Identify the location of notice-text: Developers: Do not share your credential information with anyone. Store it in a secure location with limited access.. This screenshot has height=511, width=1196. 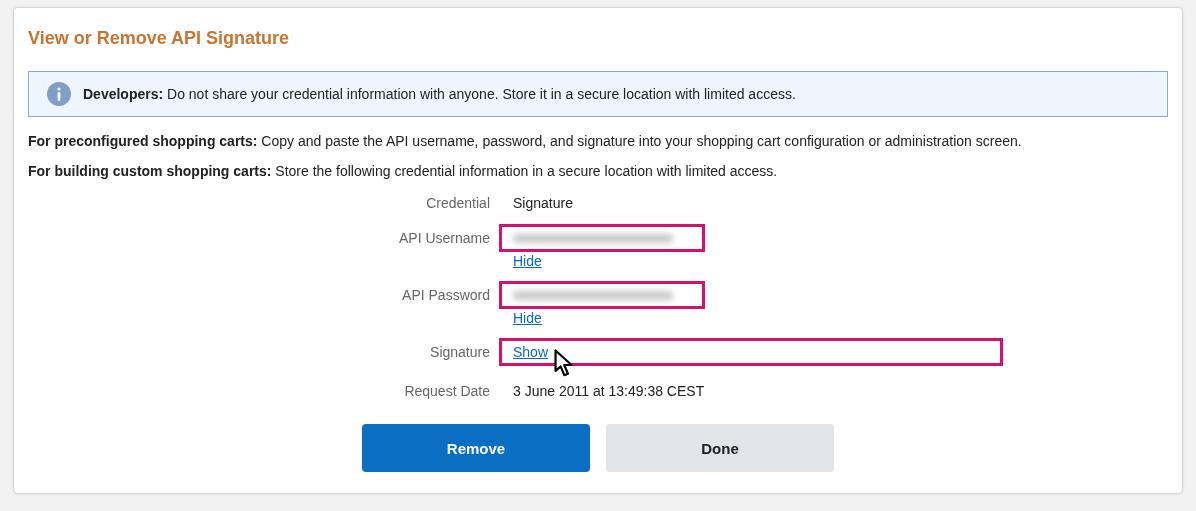
(439, 94).